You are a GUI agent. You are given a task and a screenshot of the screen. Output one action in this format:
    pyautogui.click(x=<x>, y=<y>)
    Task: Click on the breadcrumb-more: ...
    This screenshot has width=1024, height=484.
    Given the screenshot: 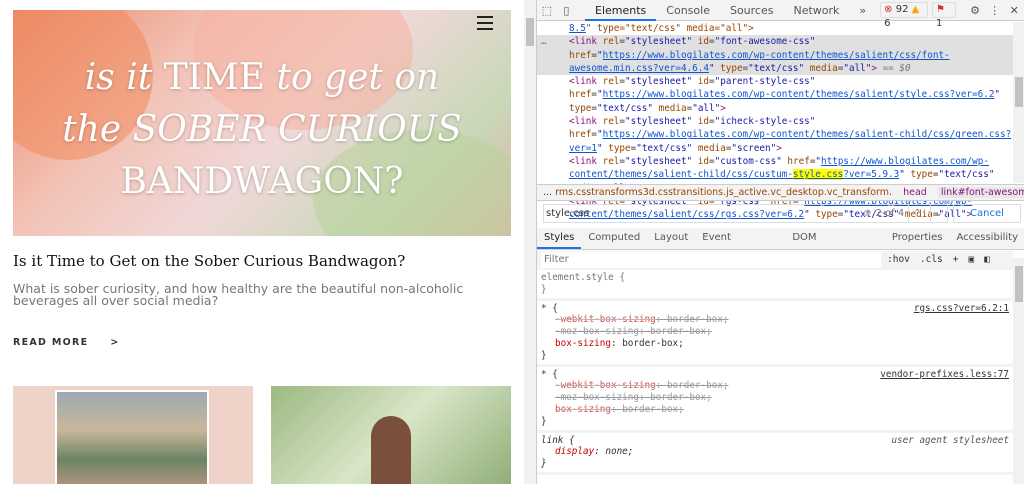 What is the action you would take?
    pyautogui.click(x=547, y=192)
    